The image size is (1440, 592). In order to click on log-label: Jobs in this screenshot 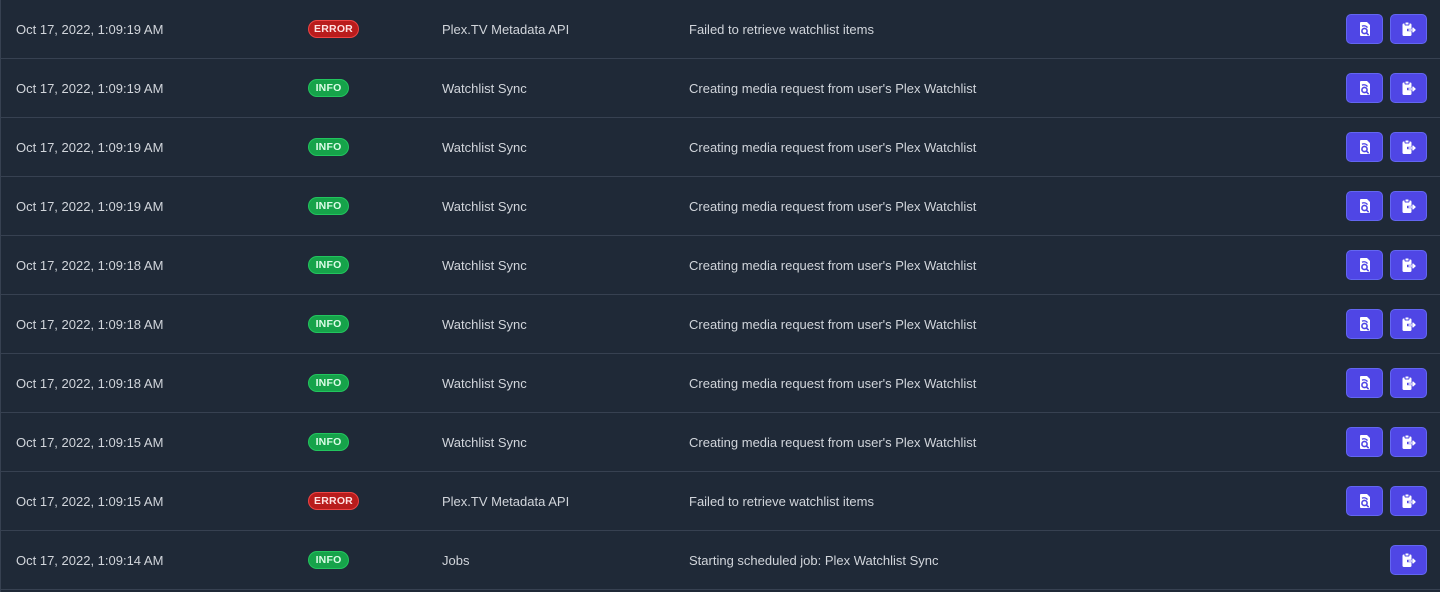, I will do `click(456, 560)`.